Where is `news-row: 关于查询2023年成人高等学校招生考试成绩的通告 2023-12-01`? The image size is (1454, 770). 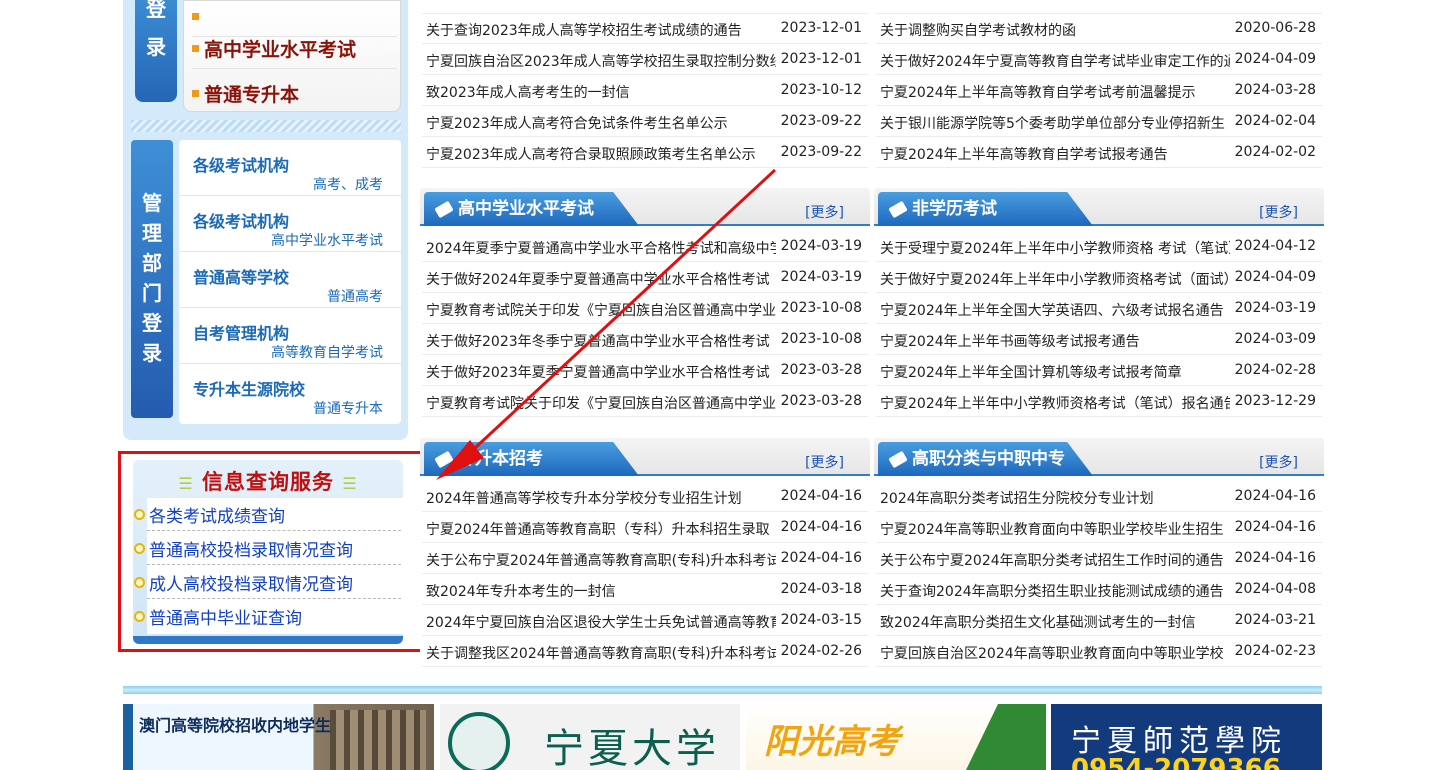 news-row: 关于查询2023年成人高等学校招生考试成绩的通告 2023-12-01 is located at coordinates (645, 29).